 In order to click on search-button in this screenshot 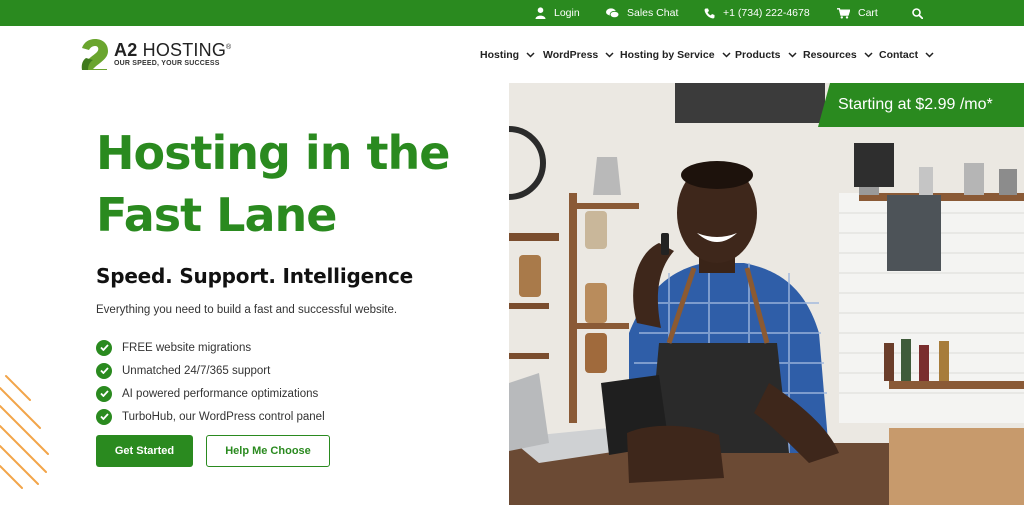, I will do `click(921, 13)`.